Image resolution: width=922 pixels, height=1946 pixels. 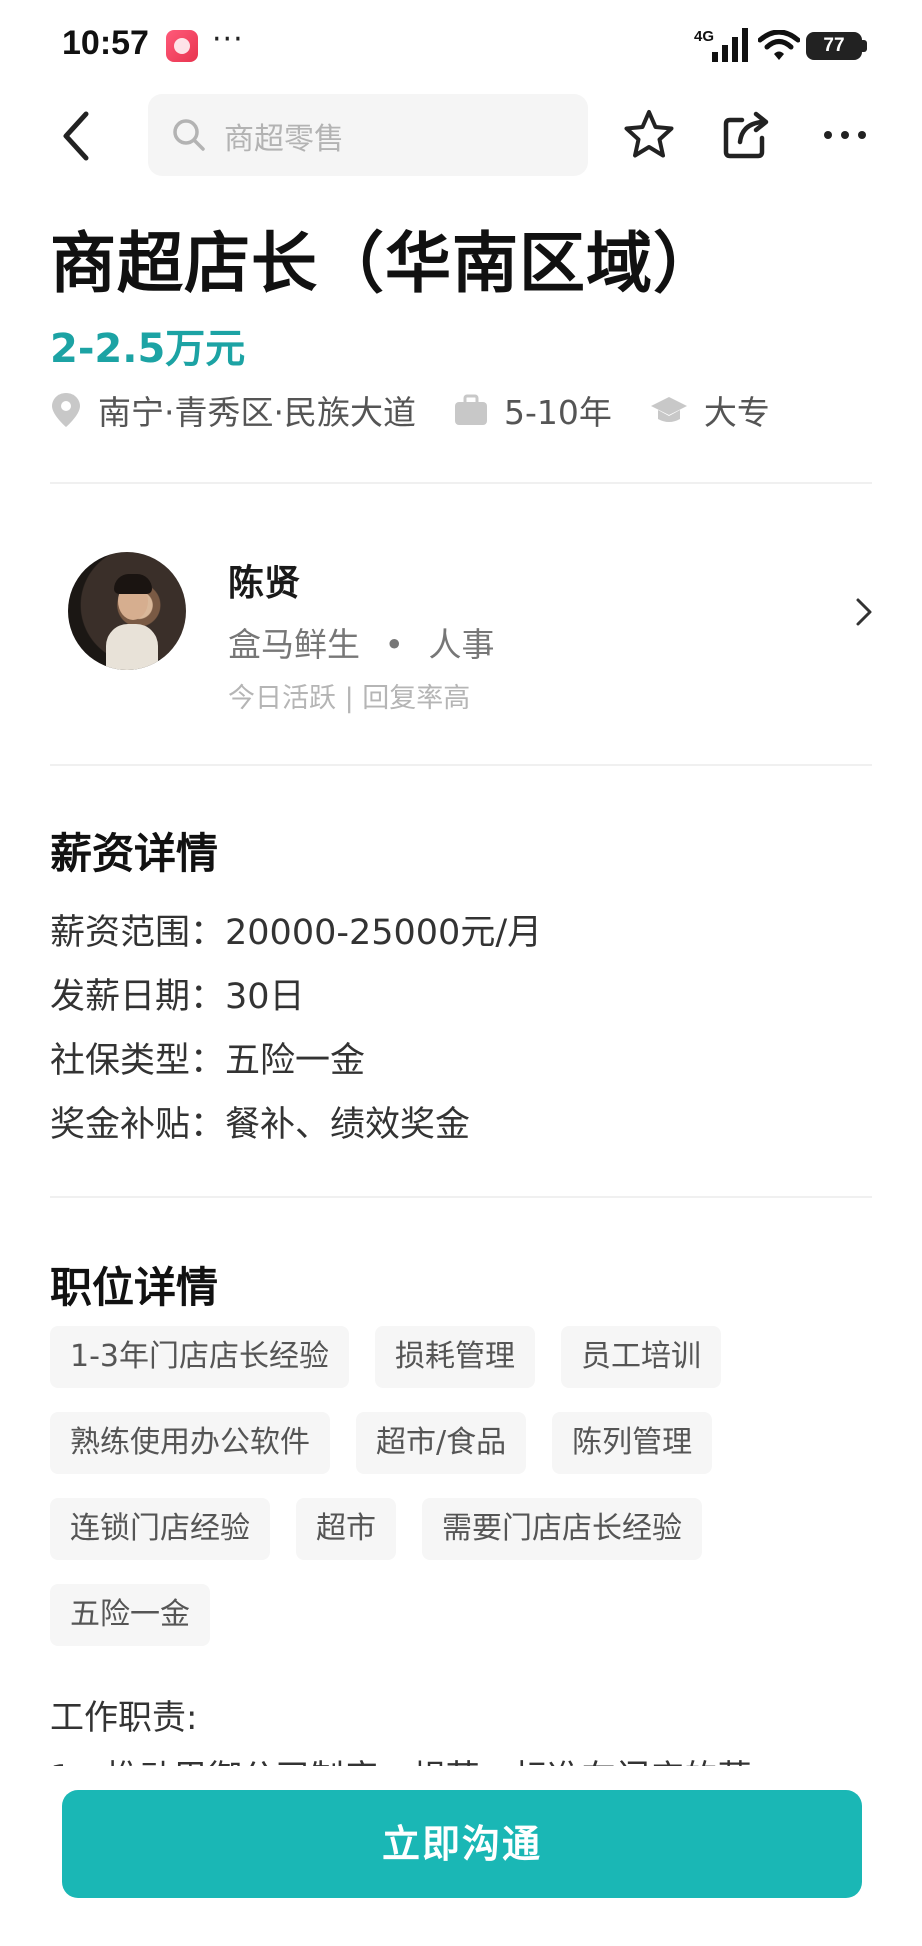 I want to click on bonus-row: 奖金补贴：餐补、绩效奖金, so click(x=260, y=1121).